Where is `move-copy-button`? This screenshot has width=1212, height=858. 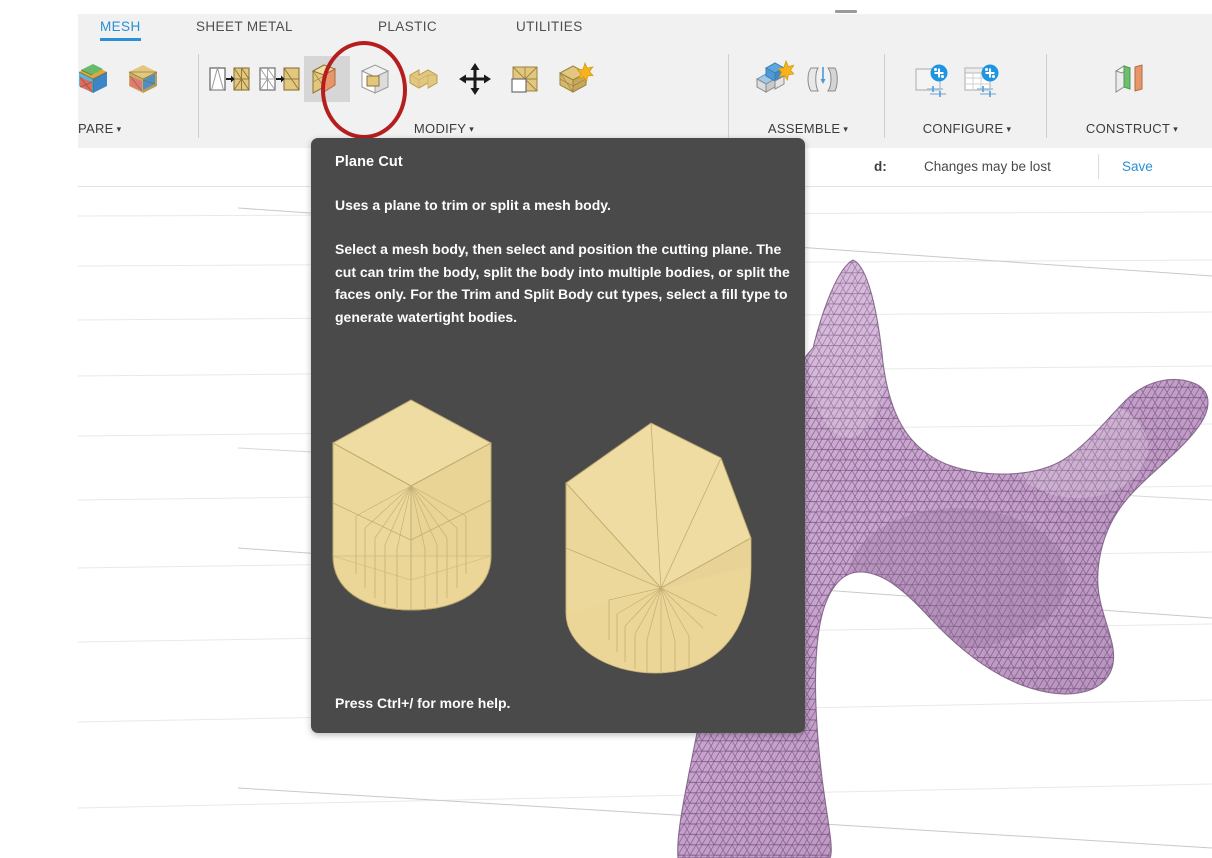 move-copy-button is located at coordinates (475, 79).